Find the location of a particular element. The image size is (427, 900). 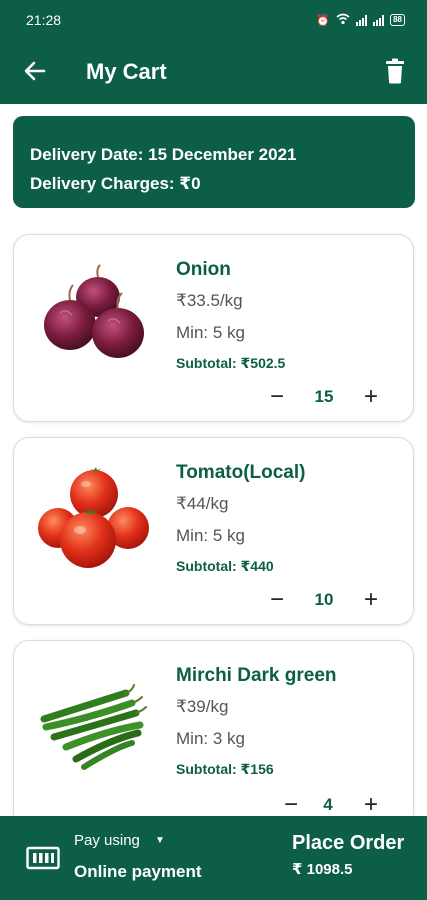

delivery-date: Delivery Date: 15 December 2021 is located at coordinates (163, 154).